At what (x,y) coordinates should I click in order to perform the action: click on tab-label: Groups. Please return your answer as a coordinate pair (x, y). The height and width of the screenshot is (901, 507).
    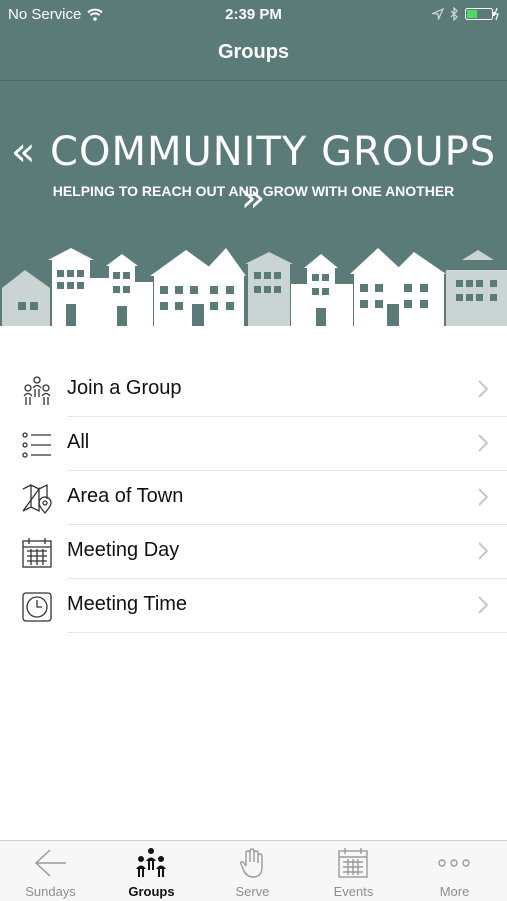
    Looking at the image, I should click on (151, 891).